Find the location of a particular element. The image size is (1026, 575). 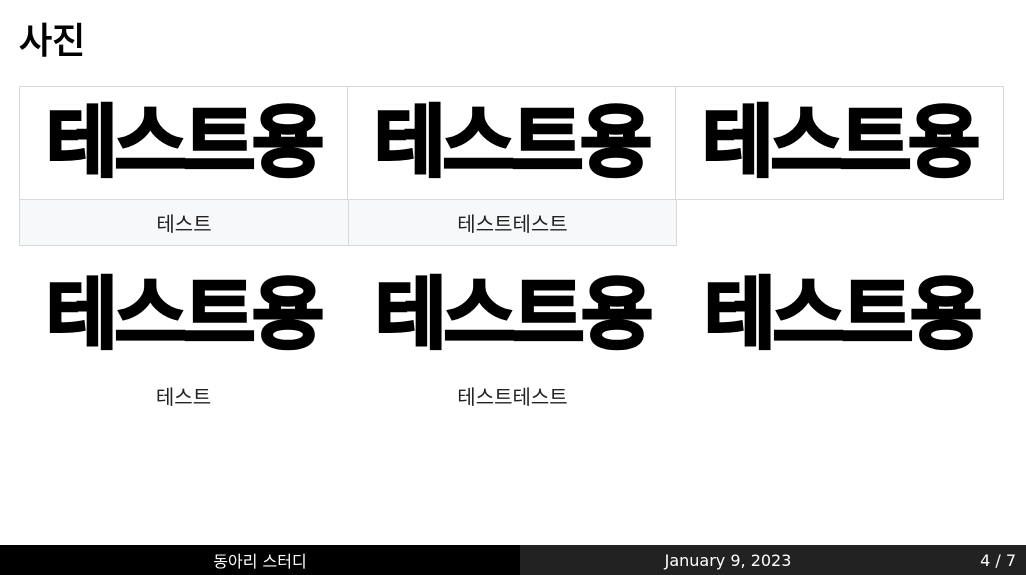

footer-presentation-title: 동아리 스터디 is located at coordinates (260, 560).